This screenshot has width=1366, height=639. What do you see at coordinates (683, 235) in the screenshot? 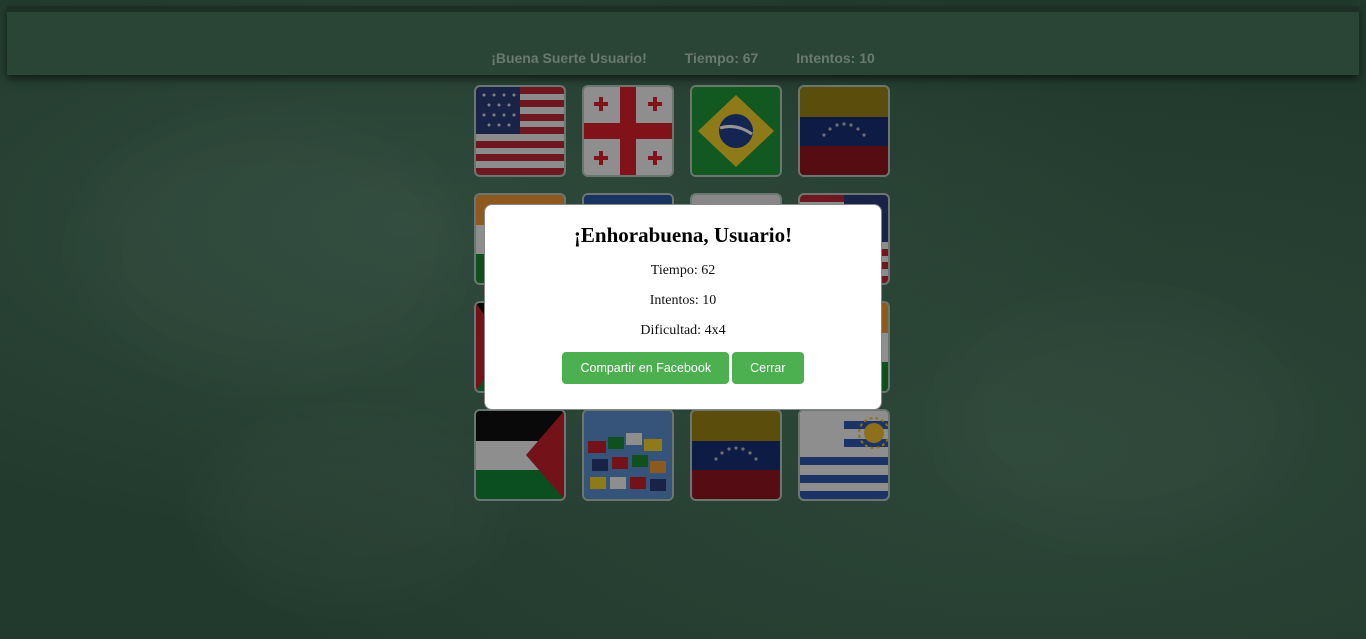
I see `dialog-title: ¡Enhorabuena, Usuario!` at bounding box center [683, 235].